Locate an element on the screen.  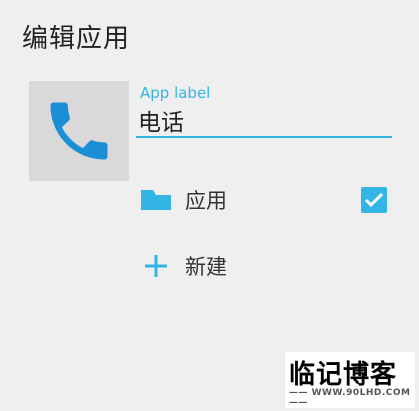
plus-icon is located at coordinates (156, 266).